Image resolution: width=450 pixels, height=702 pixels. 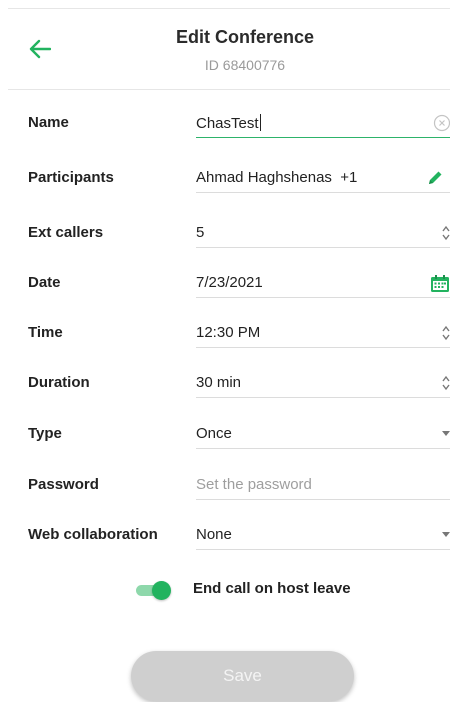 I want to click on type-dropdown-button, so click(x=439, y=434).